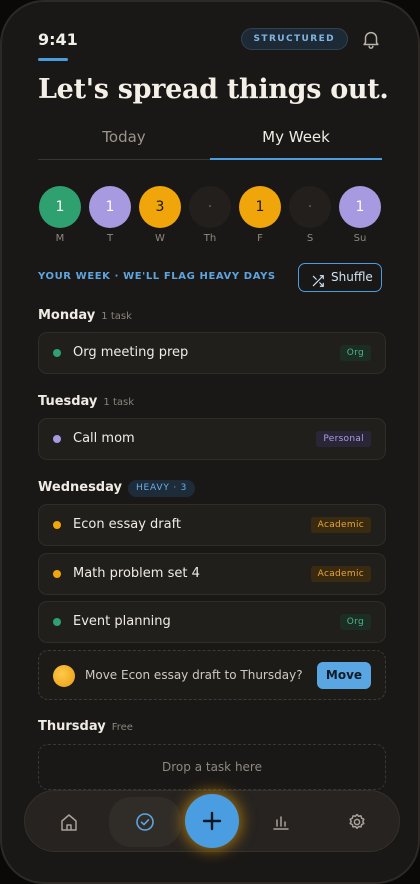 This screenshot has height=884, width=420. I want to click on group-day: Wednesday, so click(80, 487).